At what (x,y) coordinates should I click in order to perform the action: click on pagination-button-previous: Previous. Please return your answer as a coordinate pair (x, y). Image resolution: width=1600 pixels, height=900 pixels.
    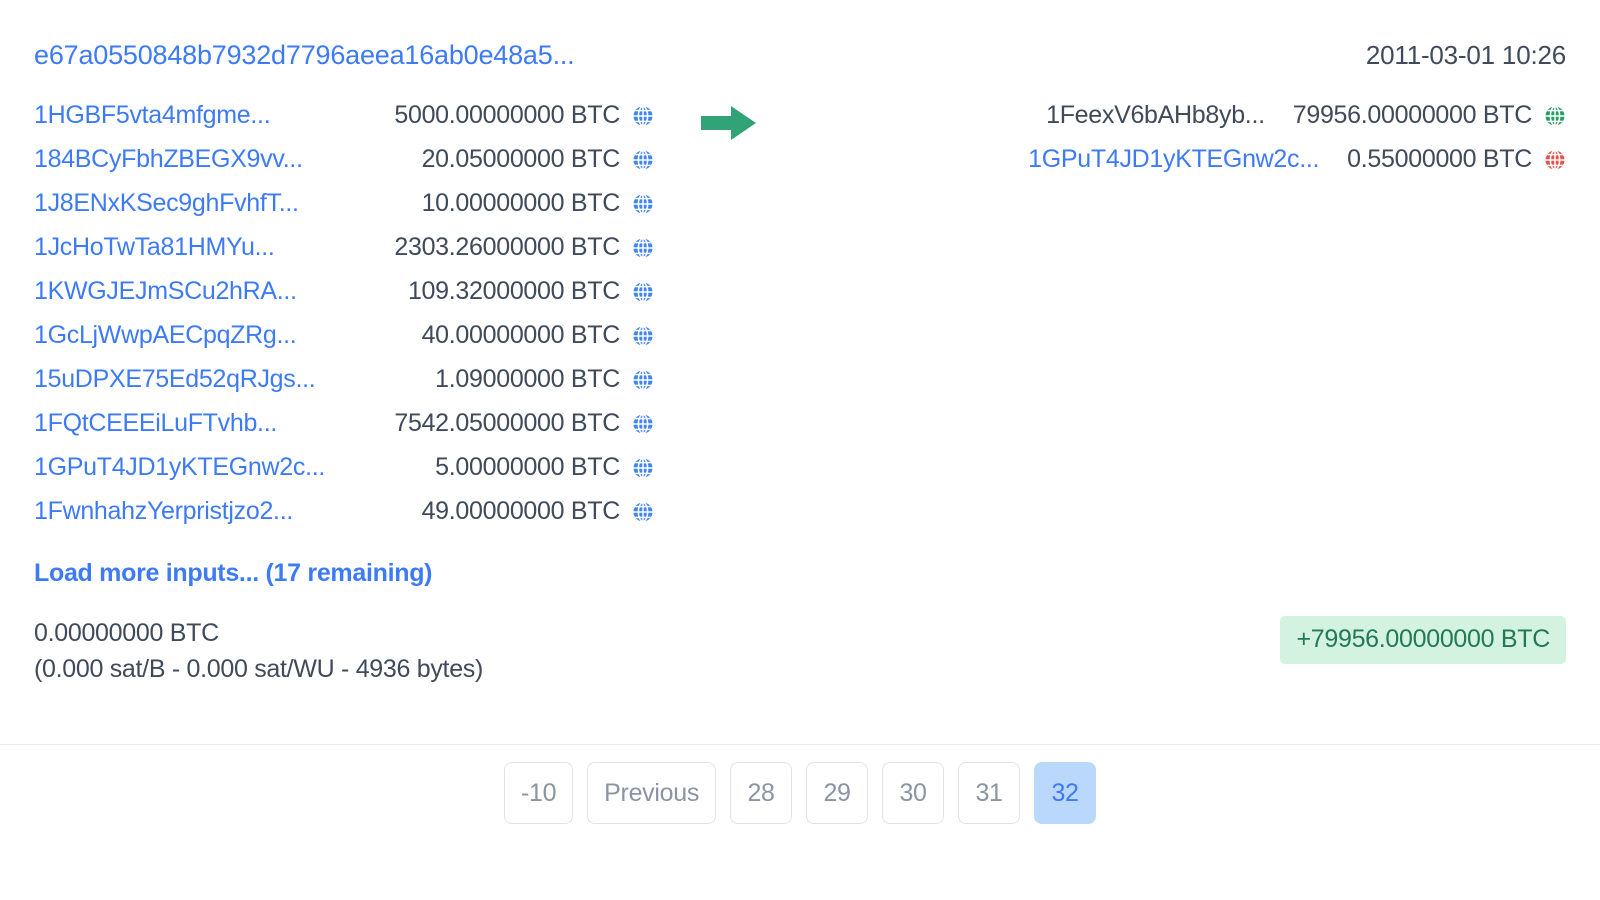
    Looking at the image, I should click on (652, 793).